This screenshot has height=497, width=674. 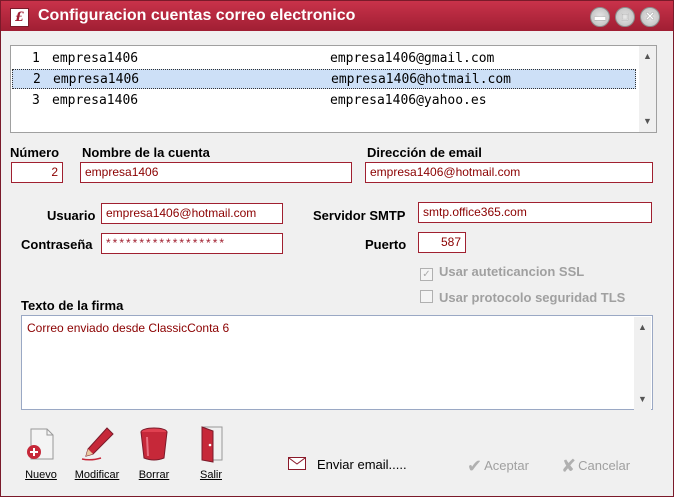 I want to click on ssl-checkbox: ✓, so click(x=426, y=274).